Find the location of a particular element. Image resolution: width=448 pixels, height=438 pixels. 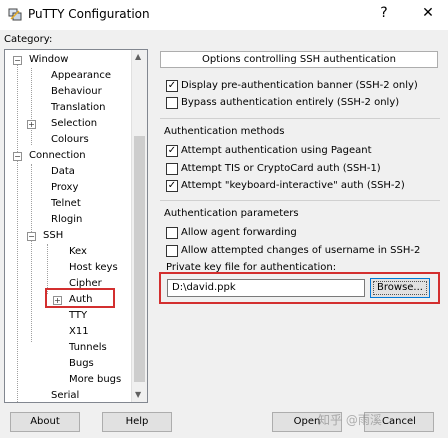

scroll-up-icon: ▲ is located at coordinates (138, 56).